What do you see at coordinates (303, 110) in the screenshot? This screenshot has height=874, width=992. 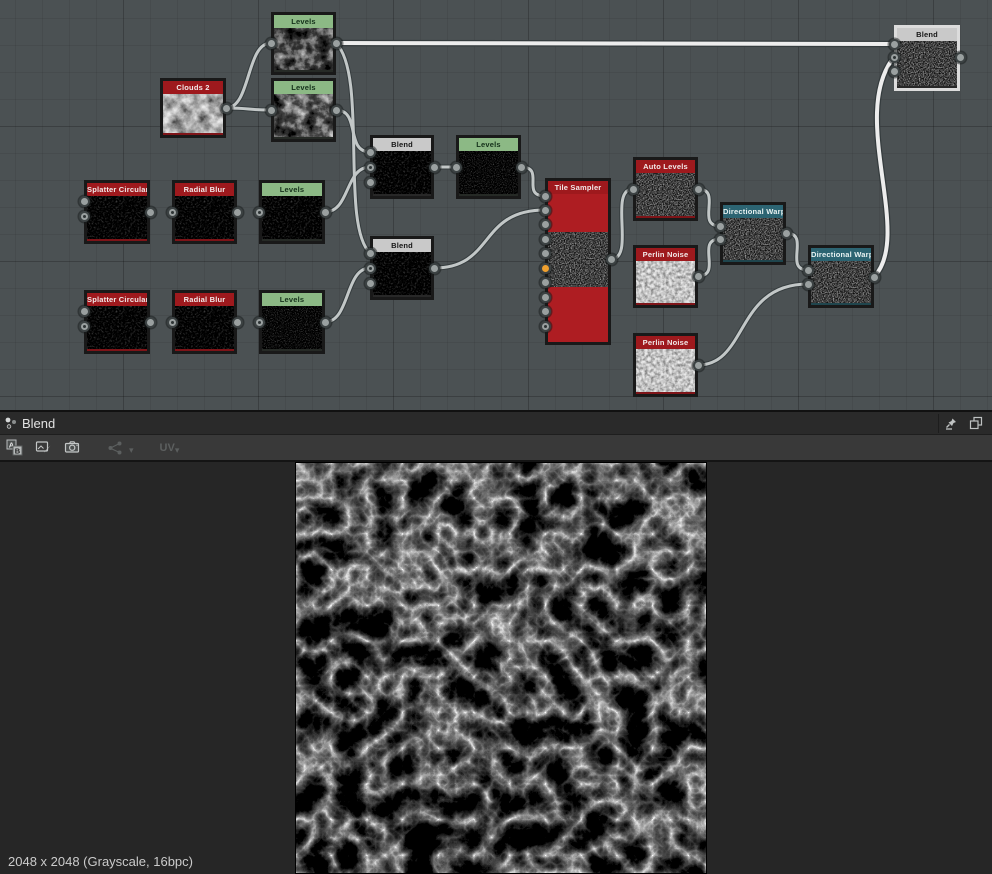 I see `graph-node-levels2: Levels` at bounding box center [303, 110].